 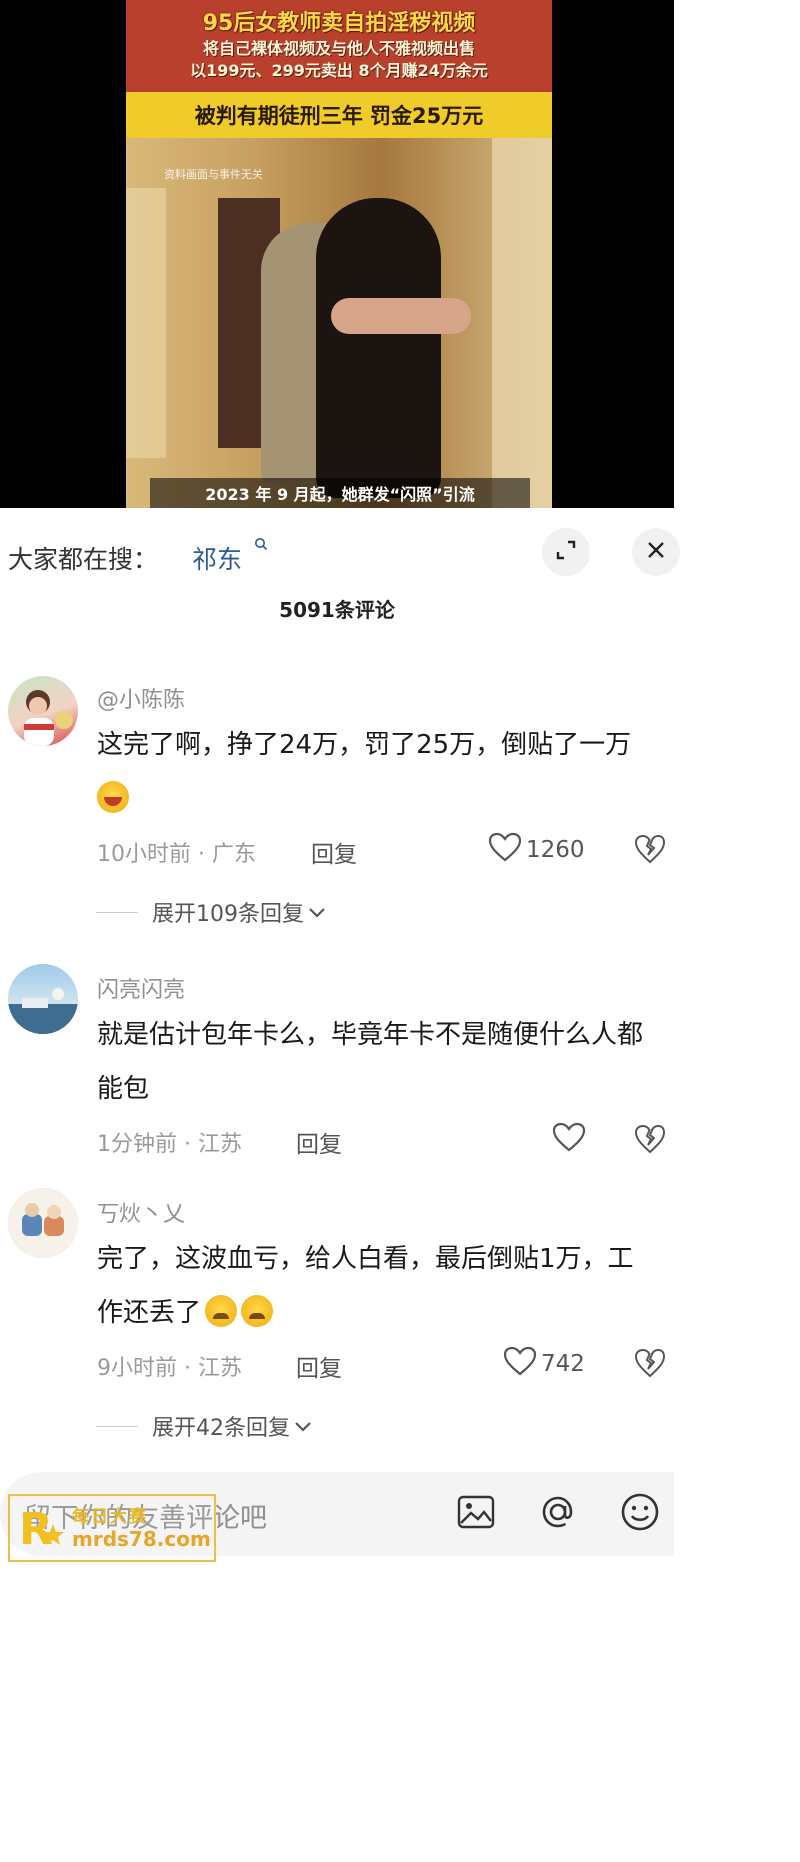 I want to click on watermark-line-2: mrds78.com, so click(x=141, y=1539).